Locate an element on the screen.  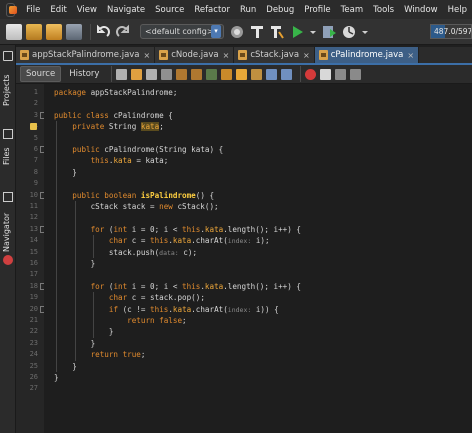
code-token: public is located at coordinates (86, 149).